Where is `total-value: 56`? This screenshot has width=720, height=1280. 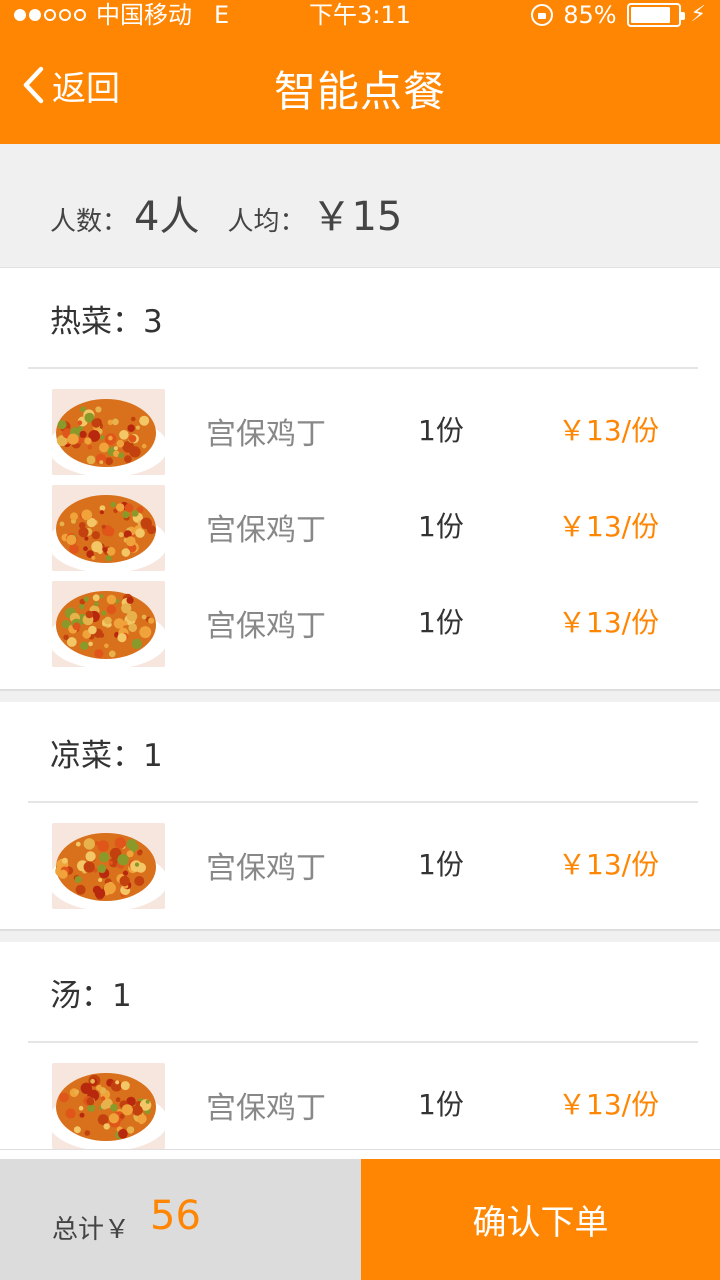
total-value: 56 is located at coordinates (175, 1216).